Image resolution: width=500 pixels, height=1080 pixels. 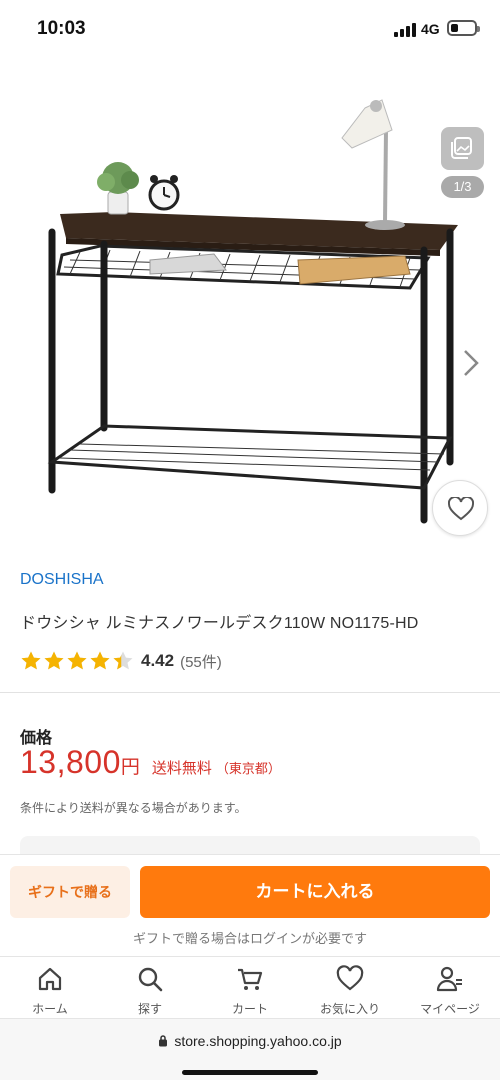 I want to click on tab-bar: ホーム 探す カート お気に入り マイページ, so click(x=250, y=987).